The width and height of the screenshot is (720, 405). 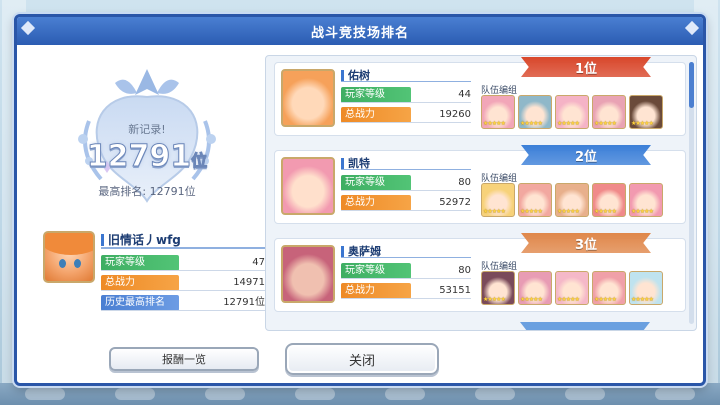 I want to click on player-history-value: 12791位, so click(x=244, y=302).